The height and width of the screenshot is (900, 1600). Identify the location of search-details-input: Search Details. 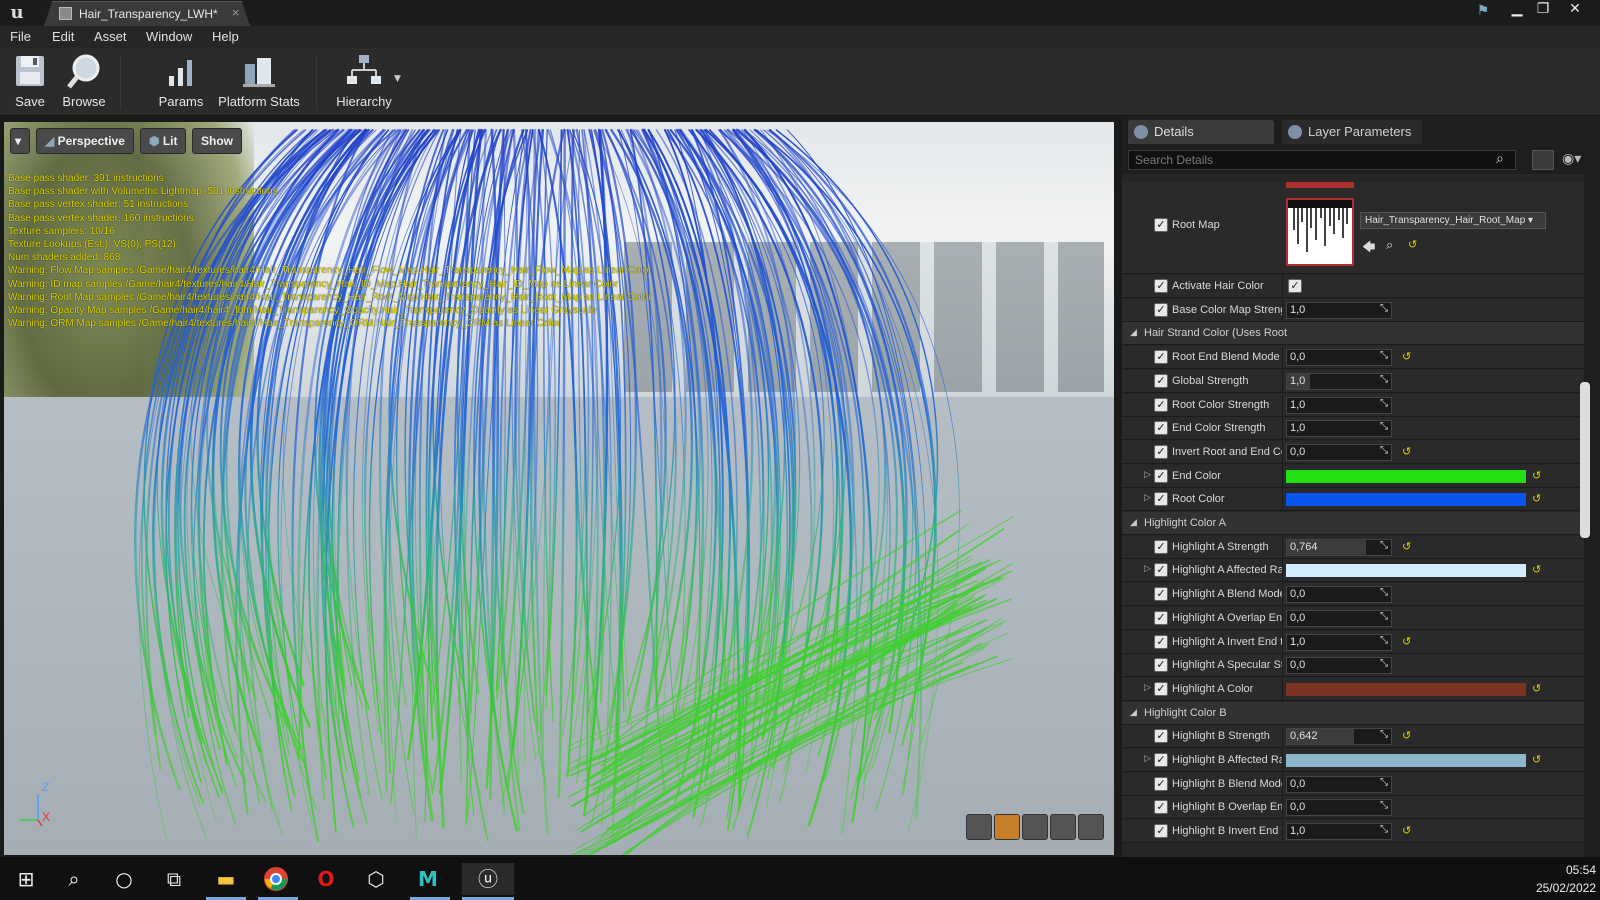
(1322, 160).